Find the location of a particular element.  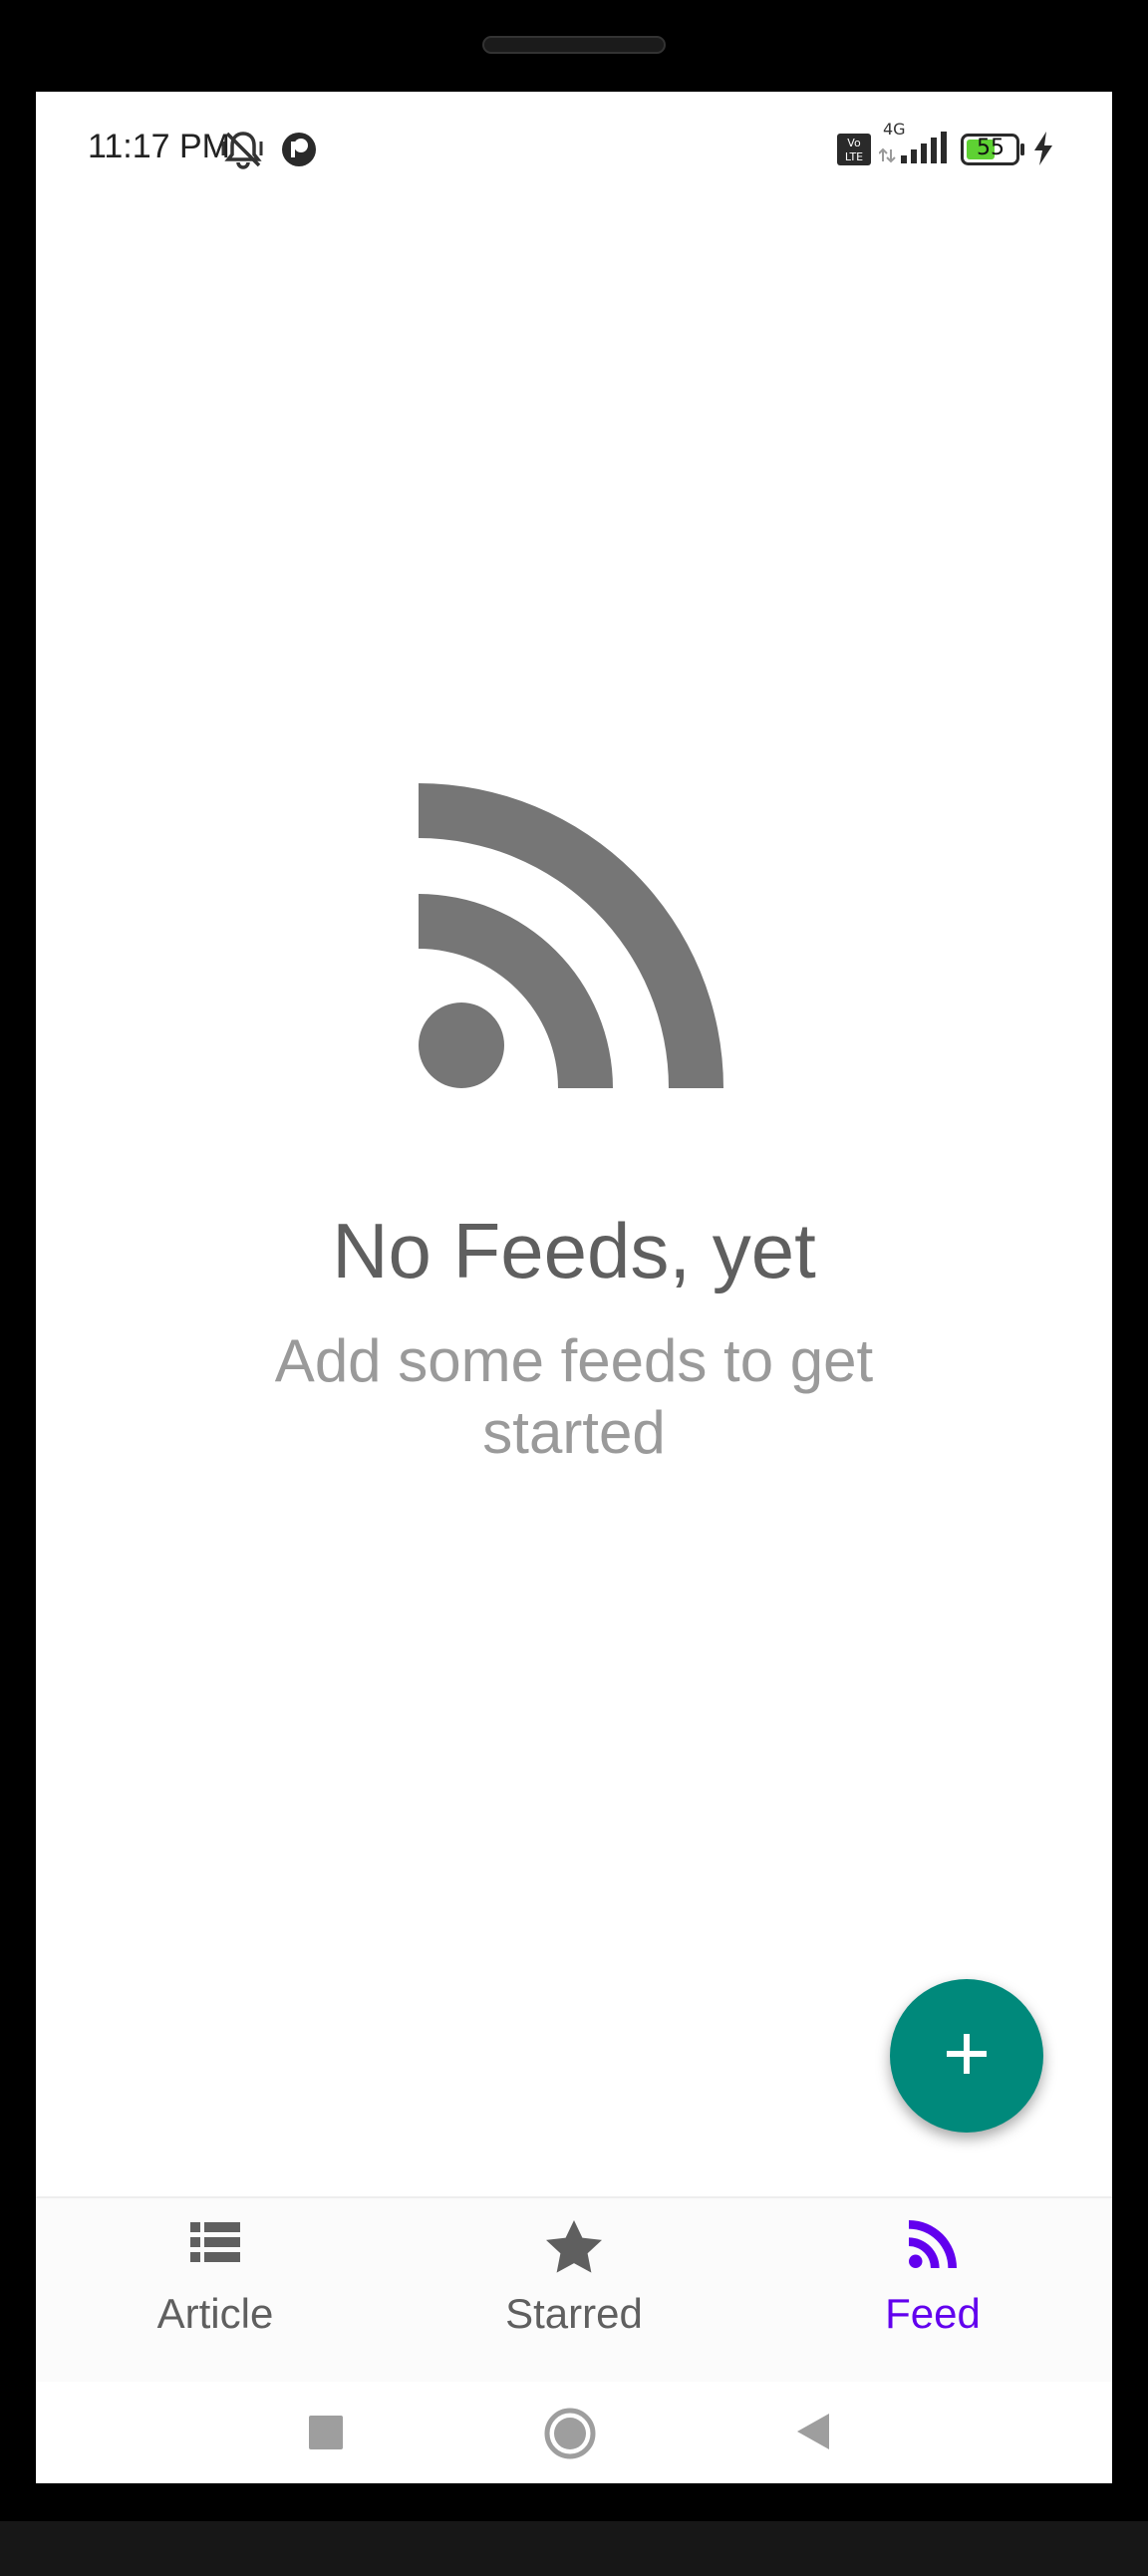

star-icon is located at coordinates (574, 2249).